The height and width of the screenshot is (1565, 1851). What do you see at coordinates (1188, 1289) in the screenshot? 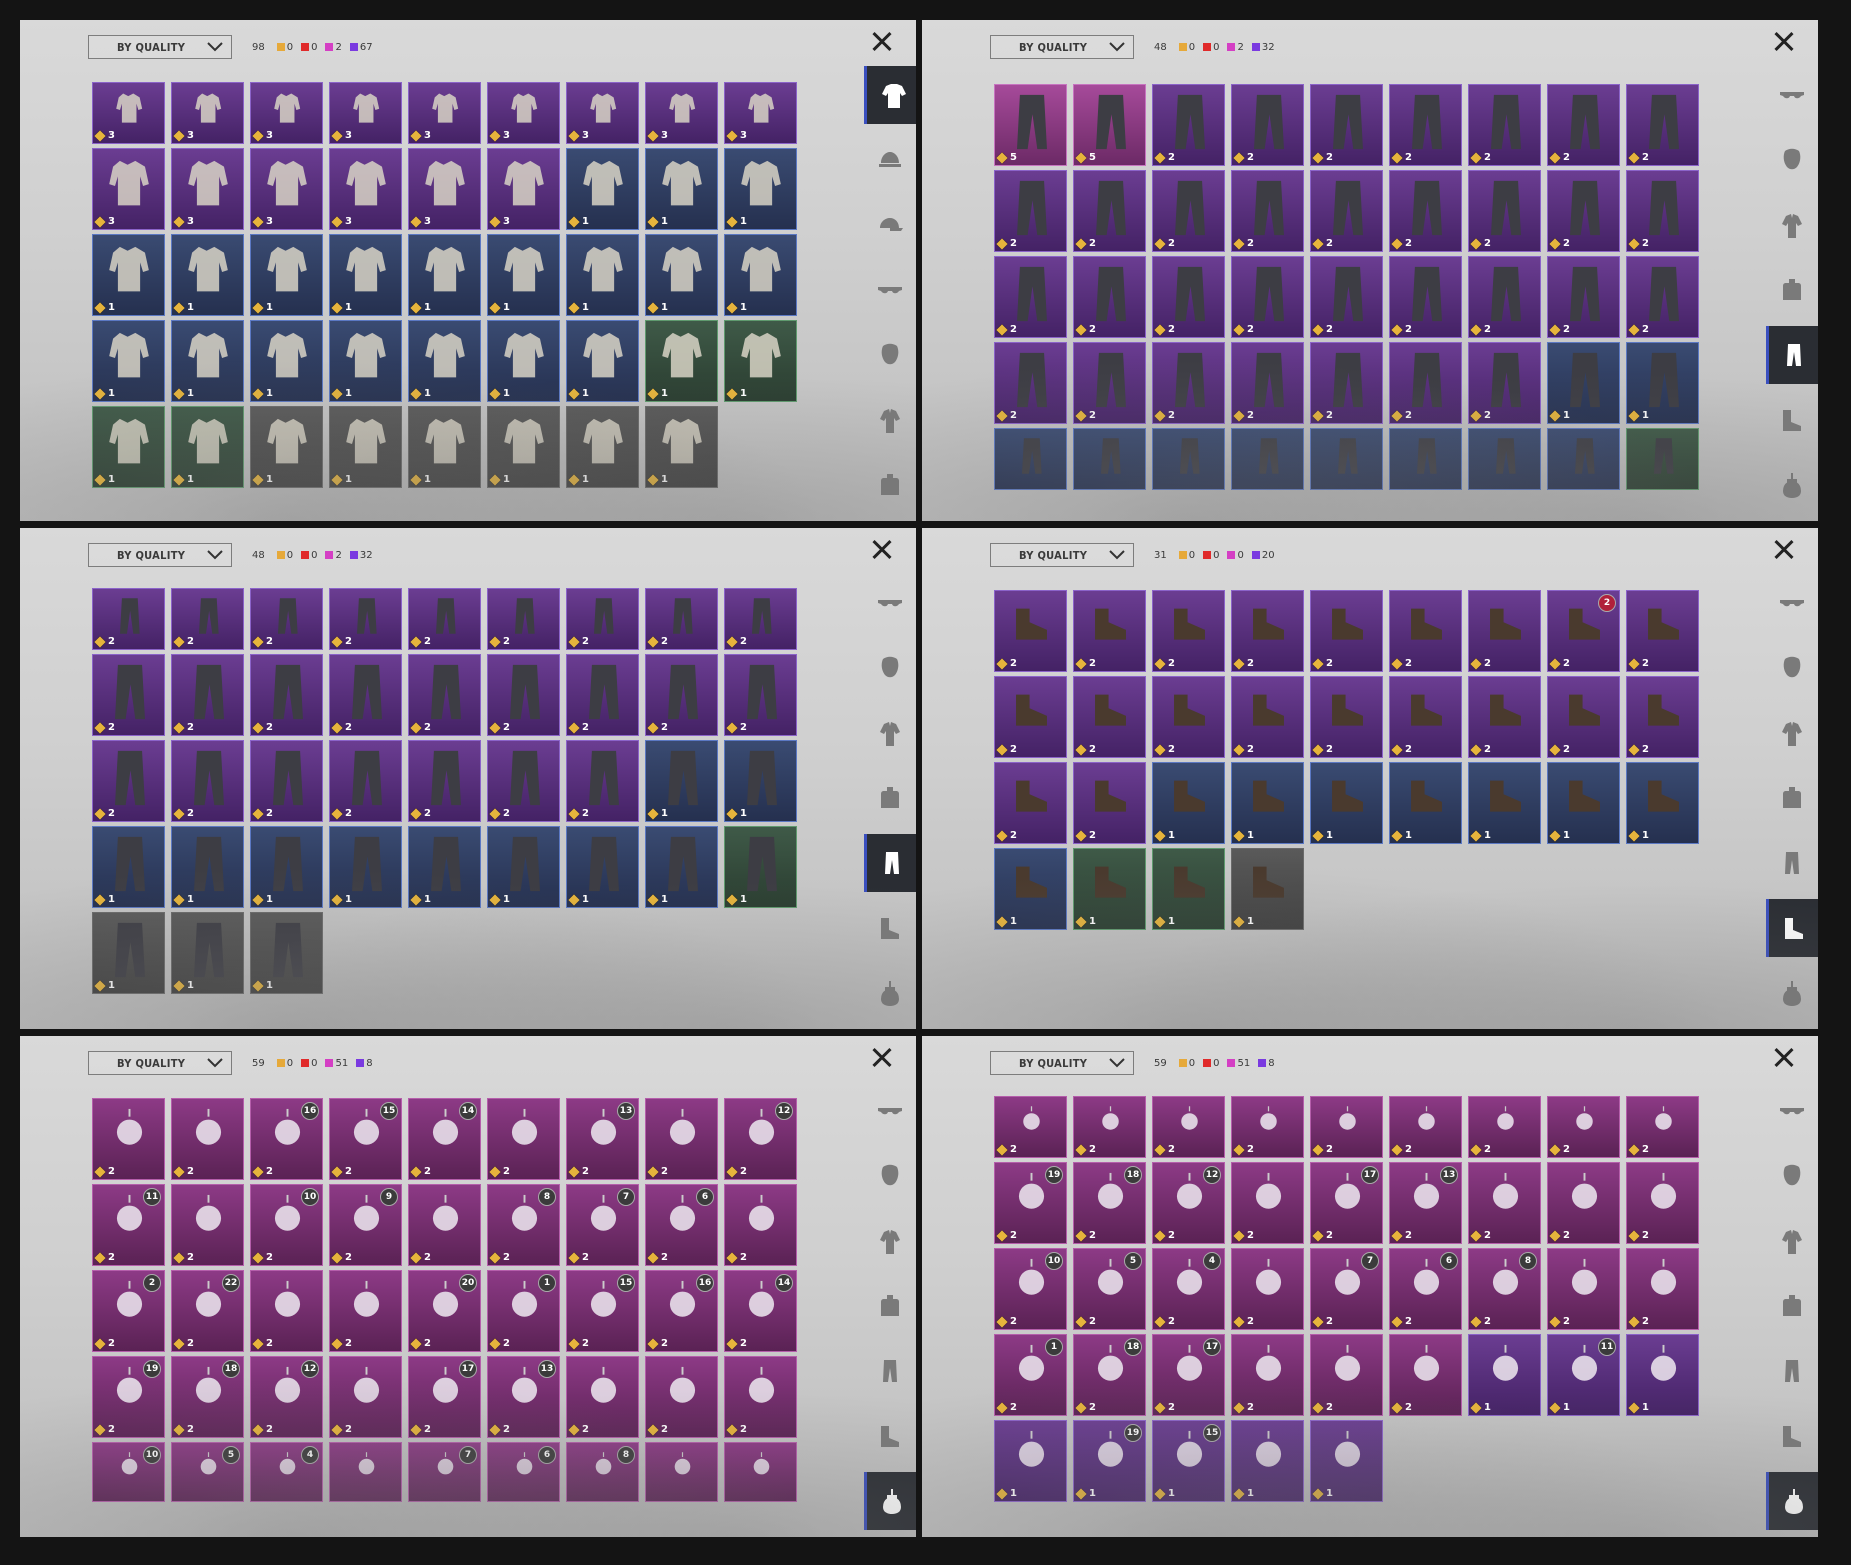
I see `item-tile: 24` at bounding box center [1188, 1289].